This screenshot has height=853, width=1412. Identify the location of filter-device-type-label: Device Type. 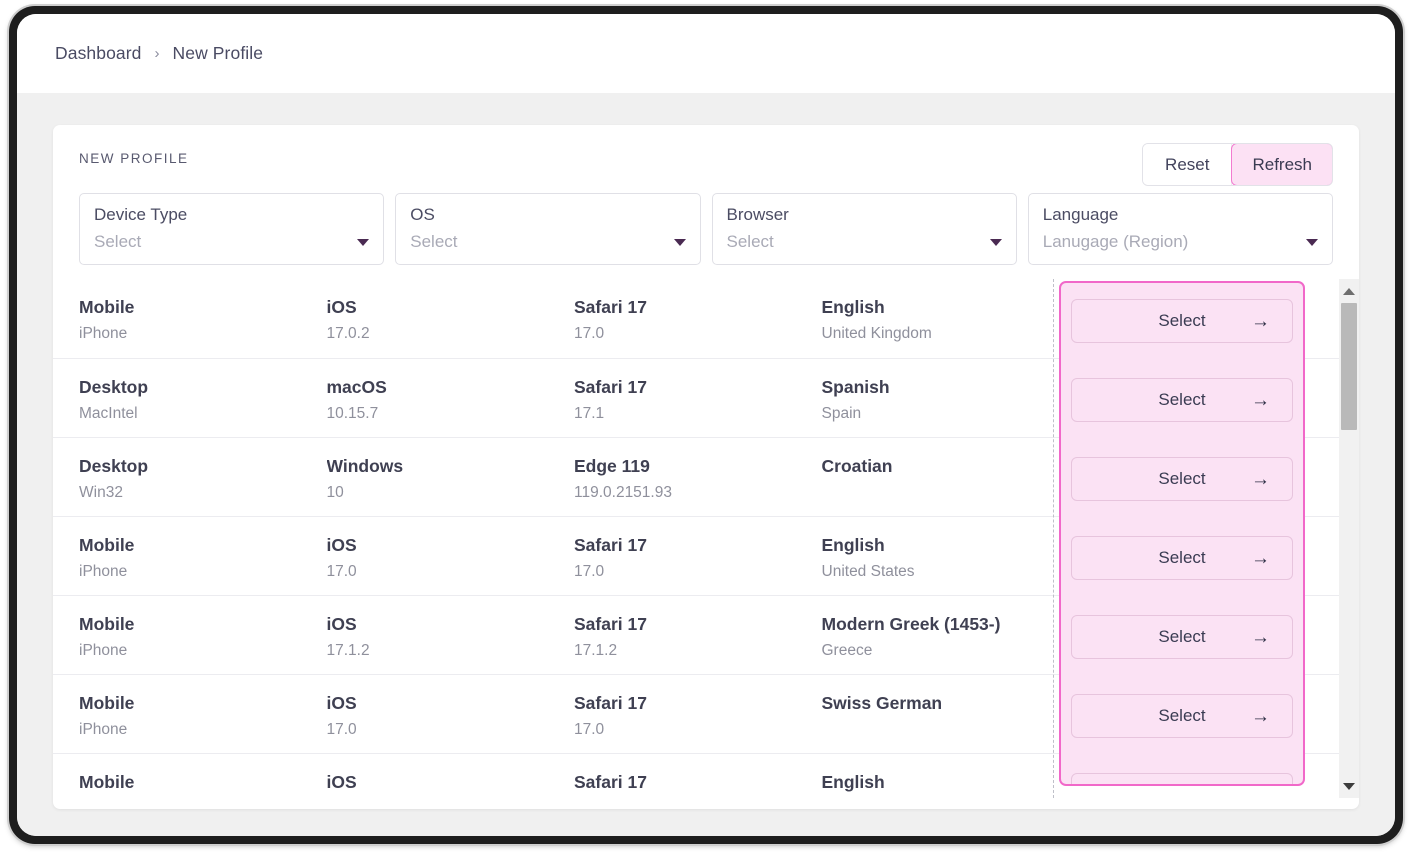
(141, 214).